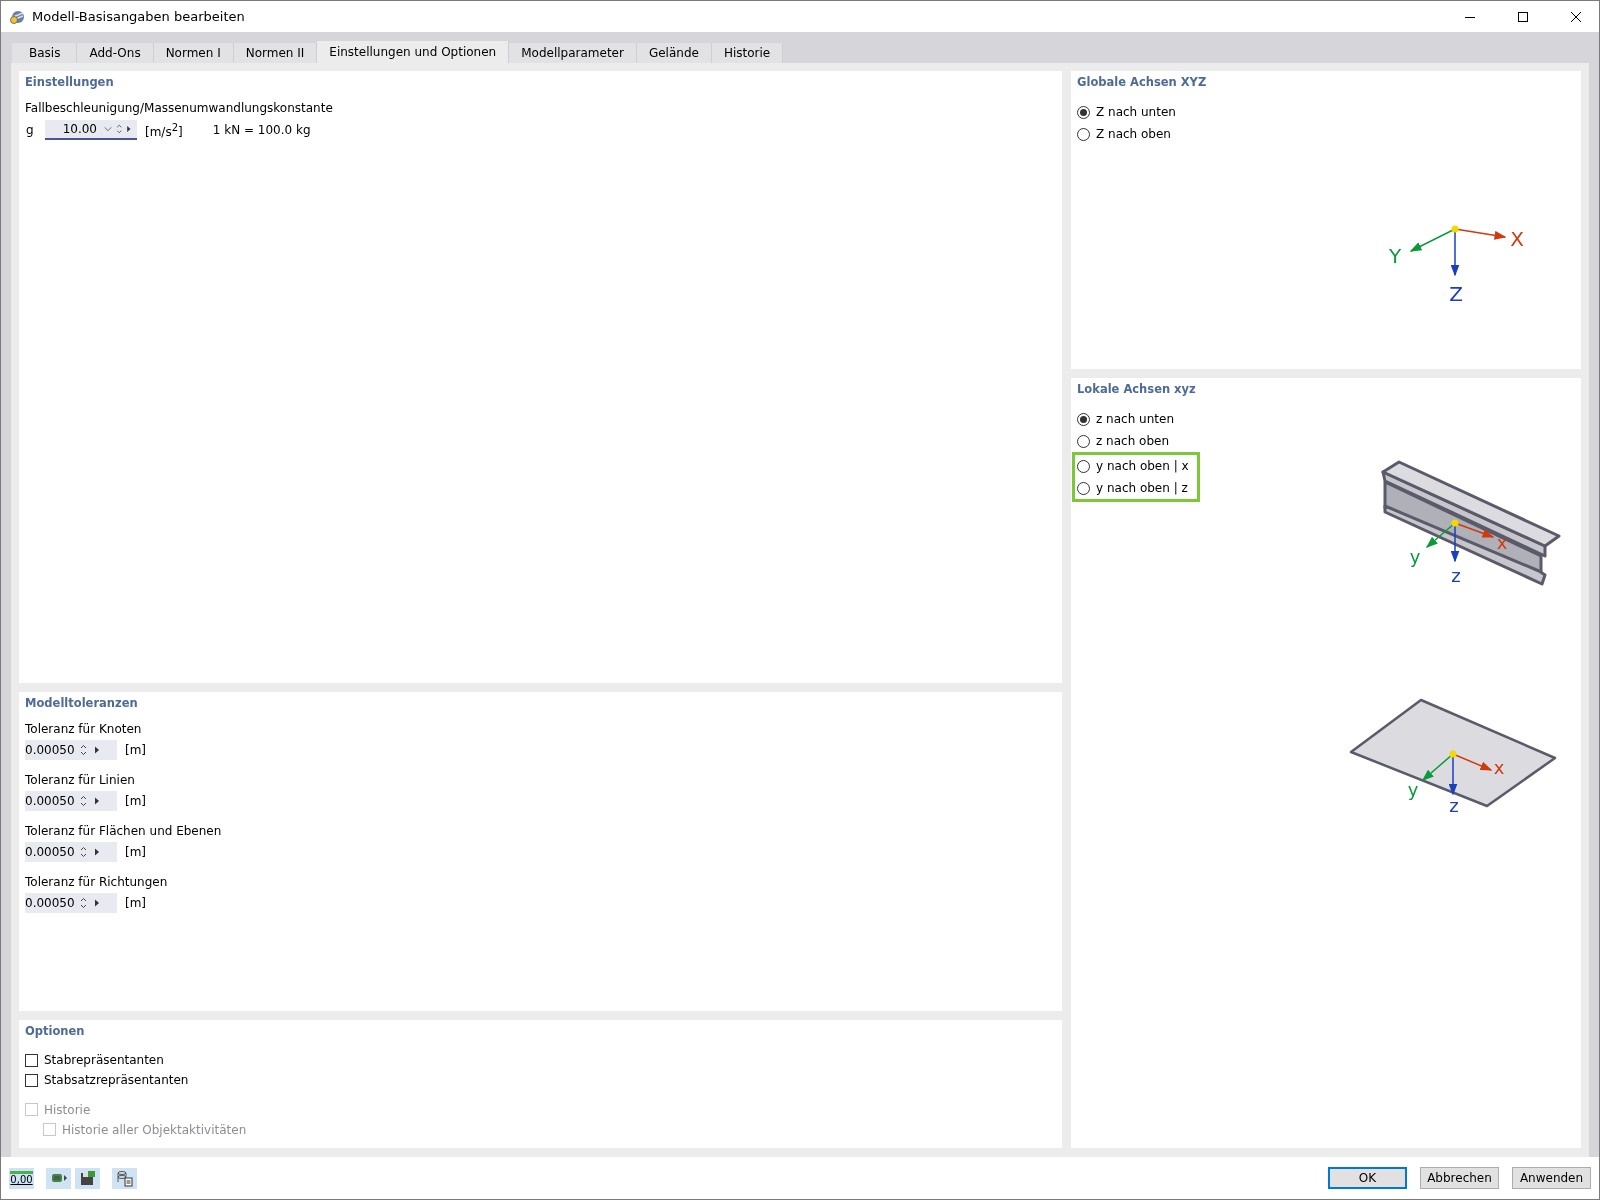 This screenshot has height=1200, width=1600. I want to click on section-title: Einstellungen, so click(69, 82).